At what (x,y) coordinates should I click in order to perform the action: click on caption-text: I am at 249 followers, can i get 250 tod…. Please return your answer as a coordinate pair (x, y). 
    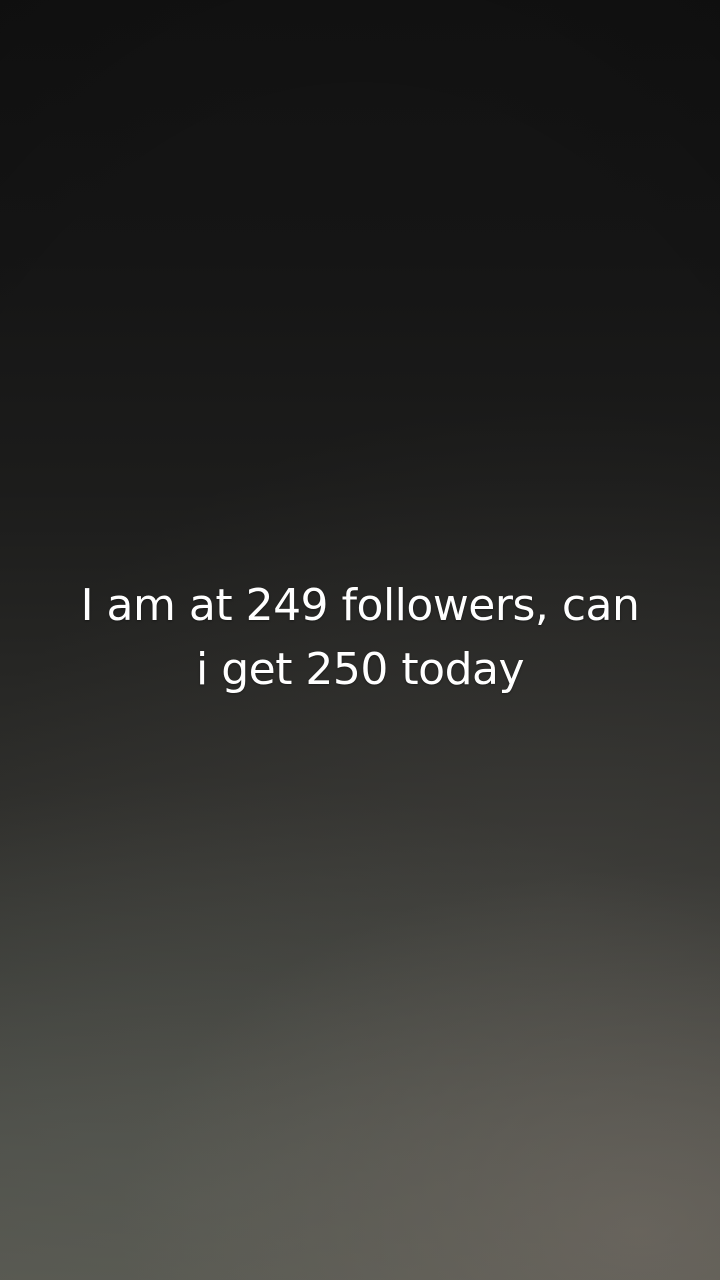
    Looking at the image, I should click on (360, 638).